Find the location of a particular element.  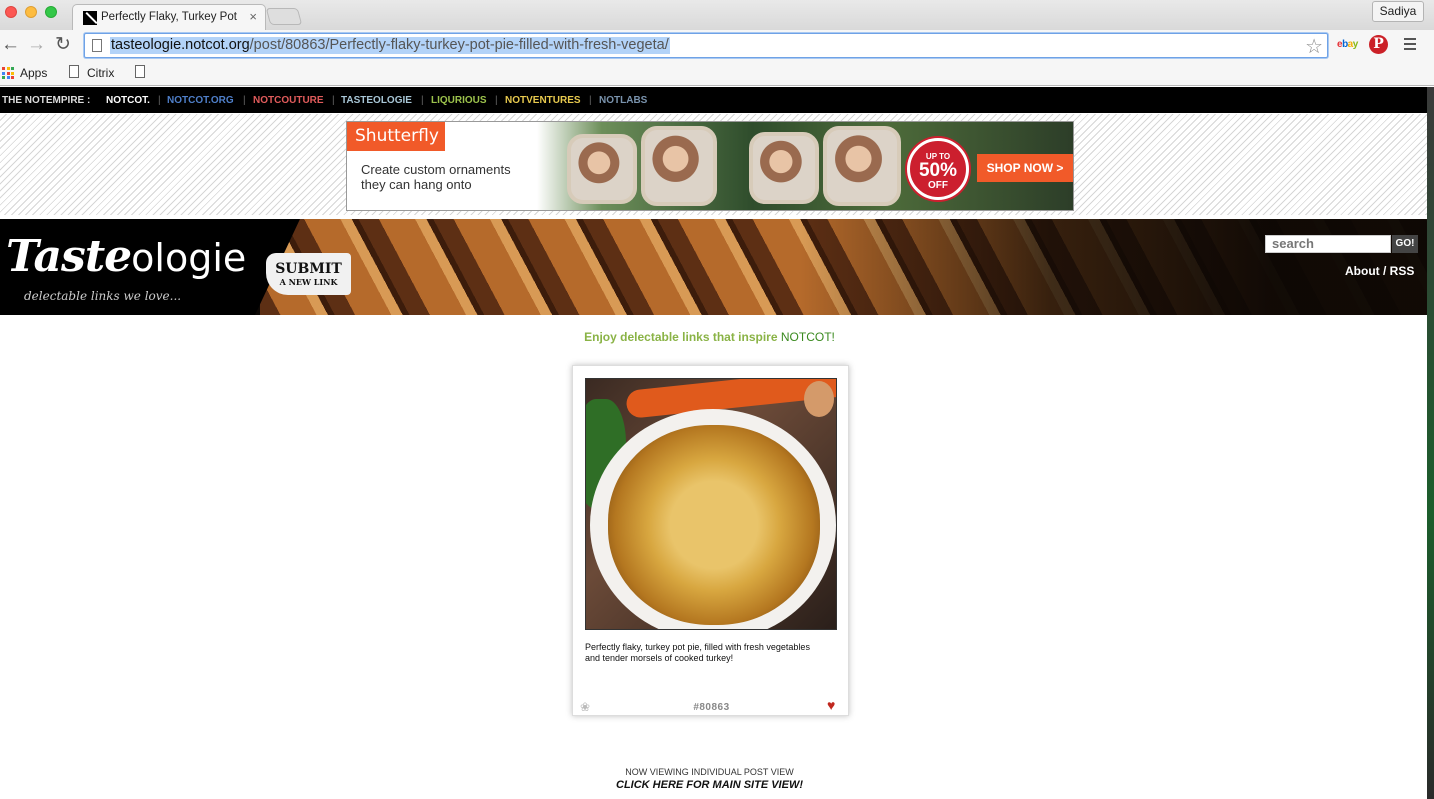

post-id: #80863 is located at coordinates (711, 707).